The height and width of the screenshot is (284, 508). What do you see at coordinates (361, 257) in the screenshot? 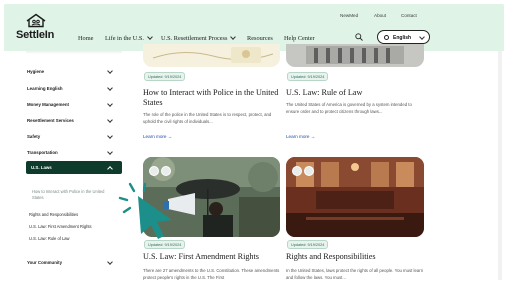
I see `card-title-rights: Rights and Responsibilities` at bounding box center [361, 257].